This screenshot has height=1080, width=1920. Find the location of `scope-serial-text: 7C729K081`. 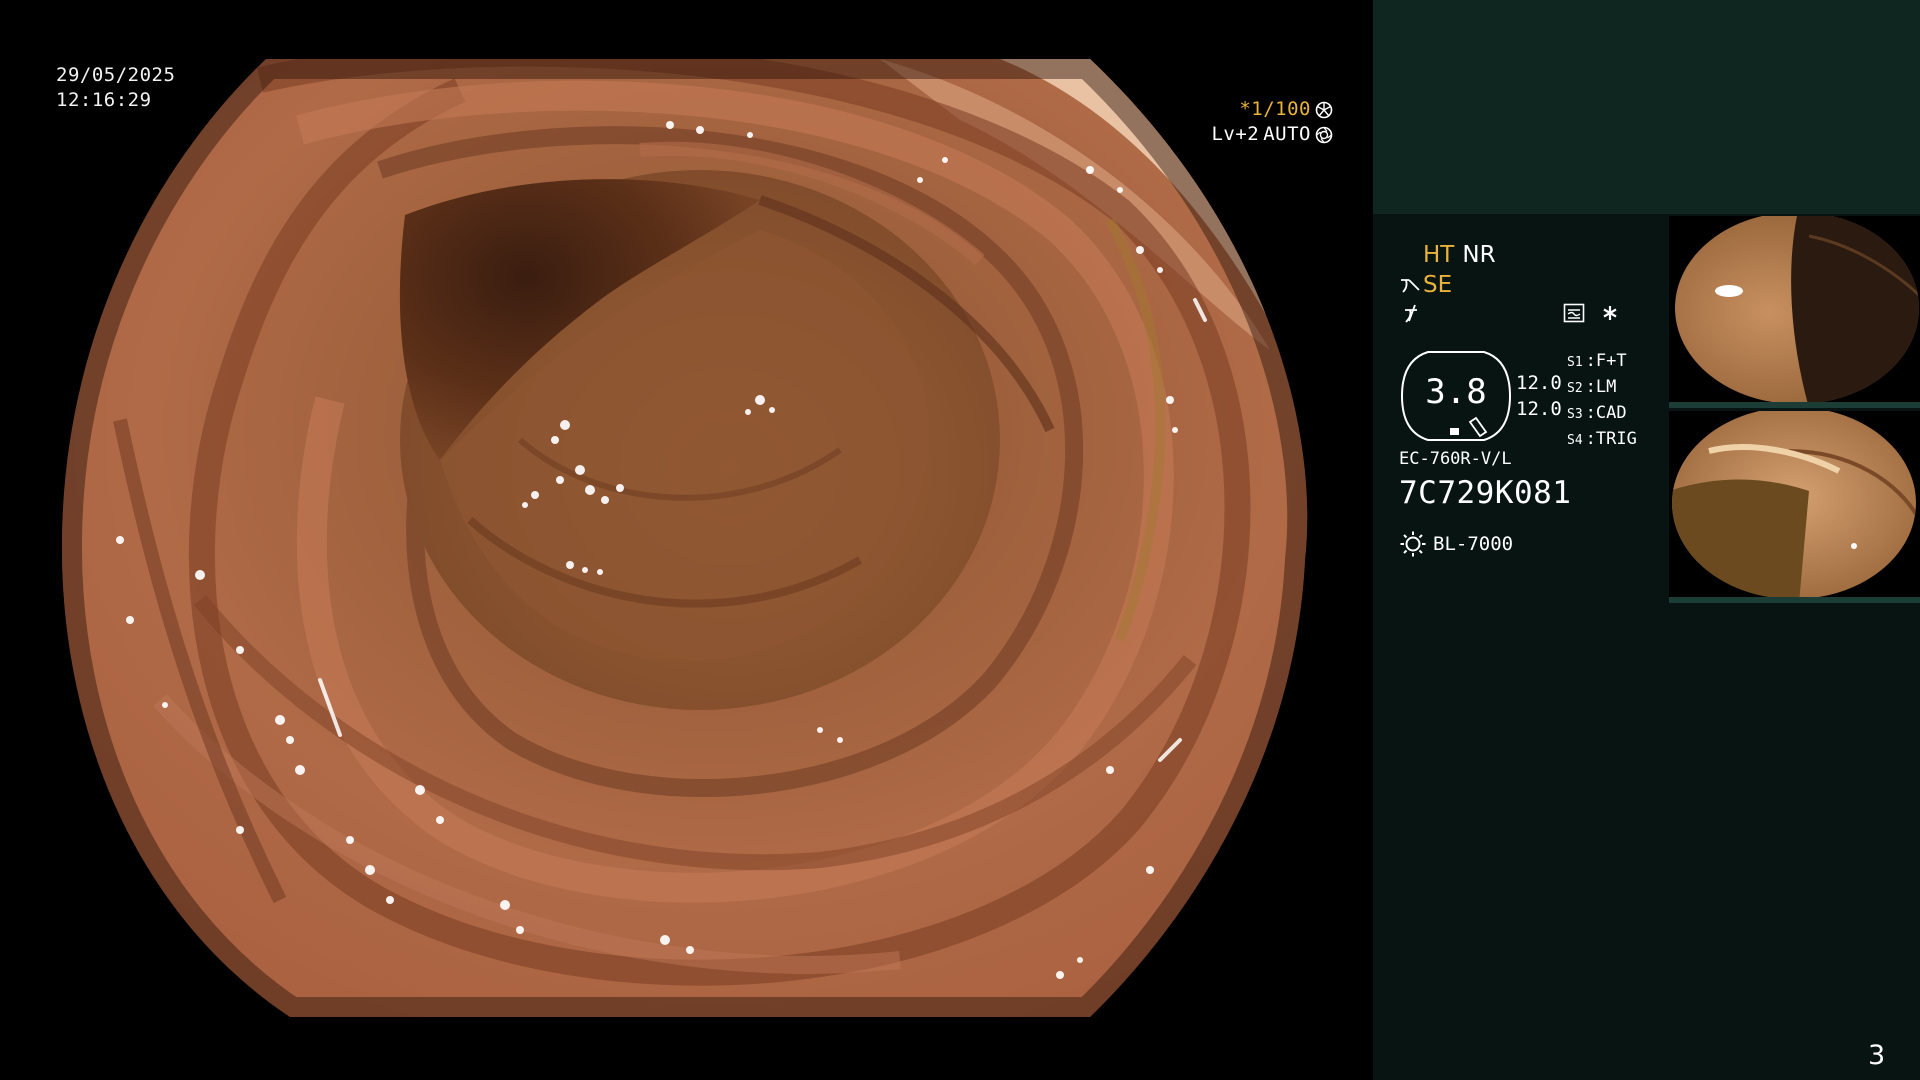

scope-serial-text: 7C729K081 is located at coordinates (1485, 493).